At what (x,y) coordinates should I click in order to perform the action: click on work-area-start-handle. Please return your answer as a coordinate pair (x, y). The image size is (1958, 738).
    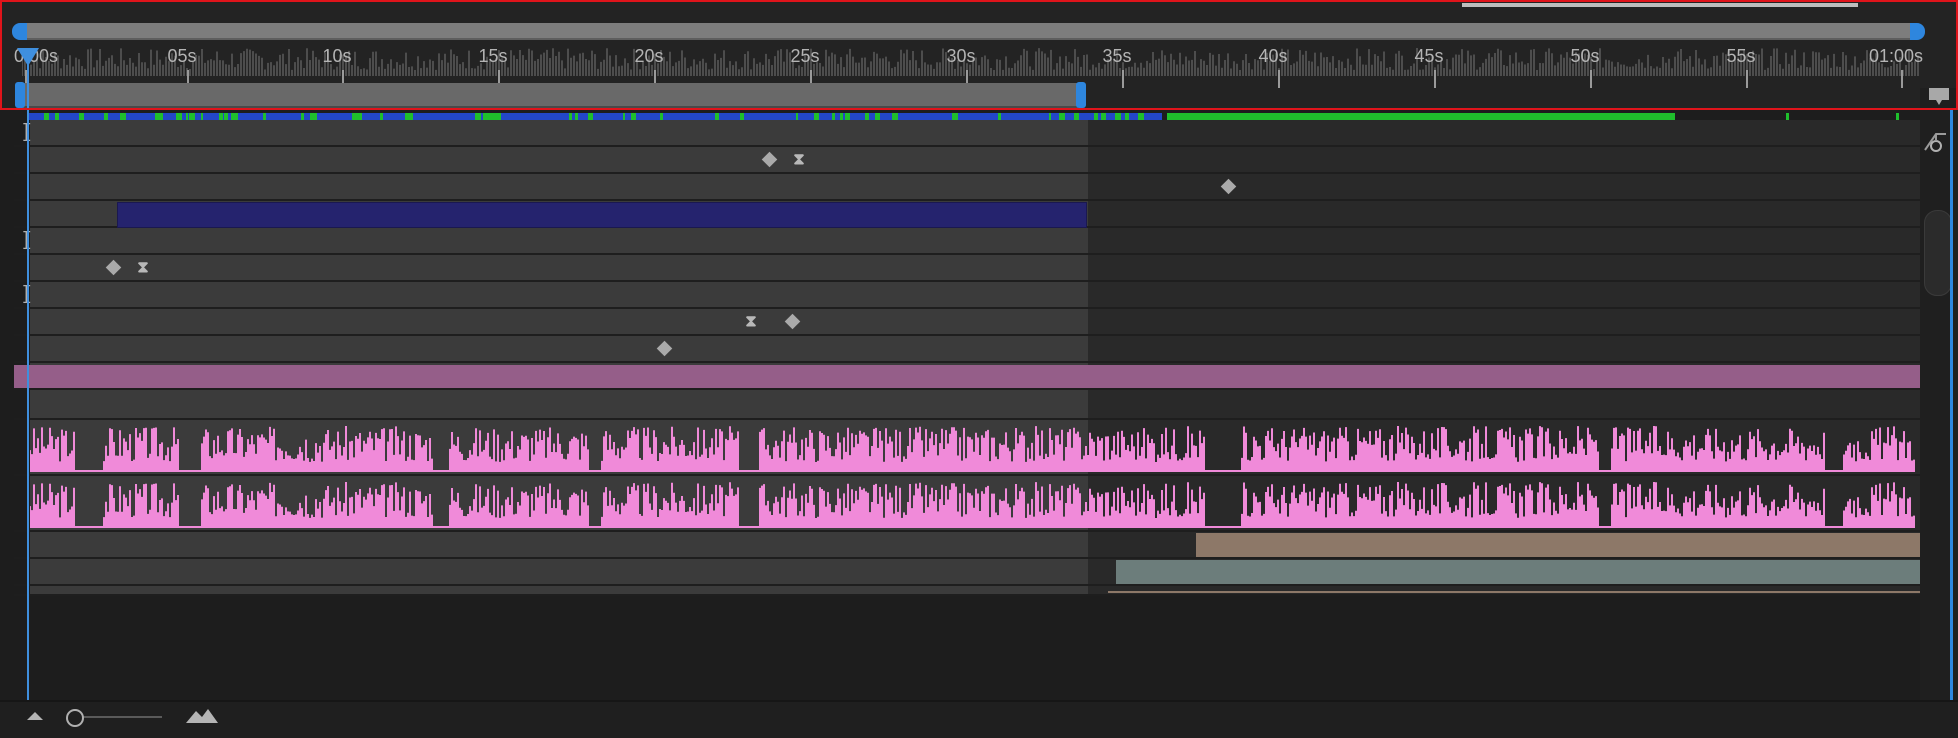
    Looking at the image, I should click on (20, 95).